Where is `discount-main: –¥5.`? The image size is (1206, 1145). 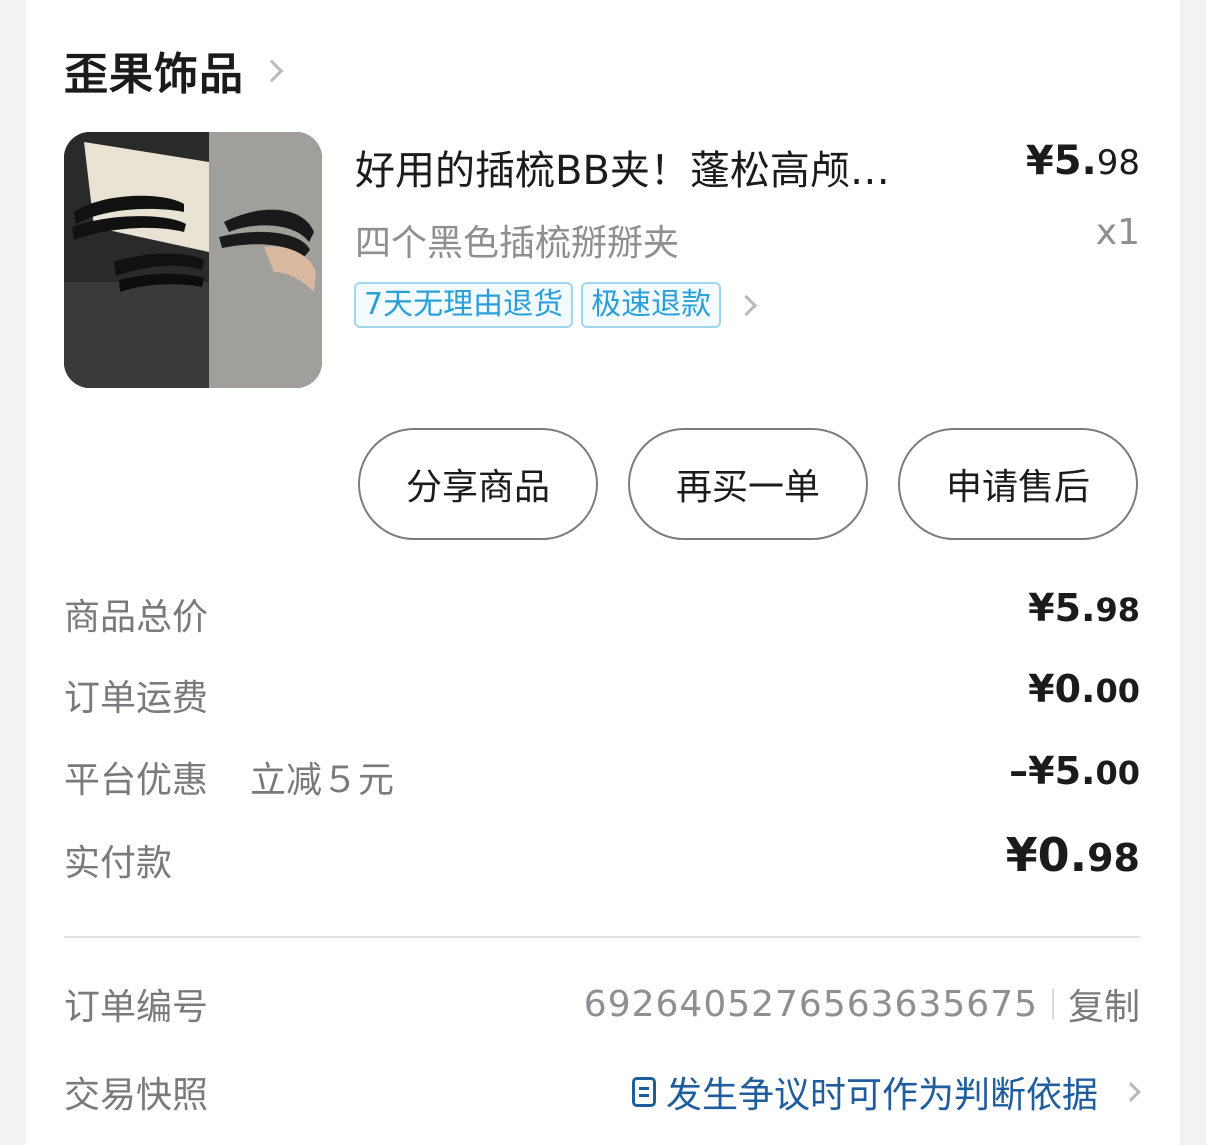
discount-main: –¥5. is located at coordinates (1052, 771).